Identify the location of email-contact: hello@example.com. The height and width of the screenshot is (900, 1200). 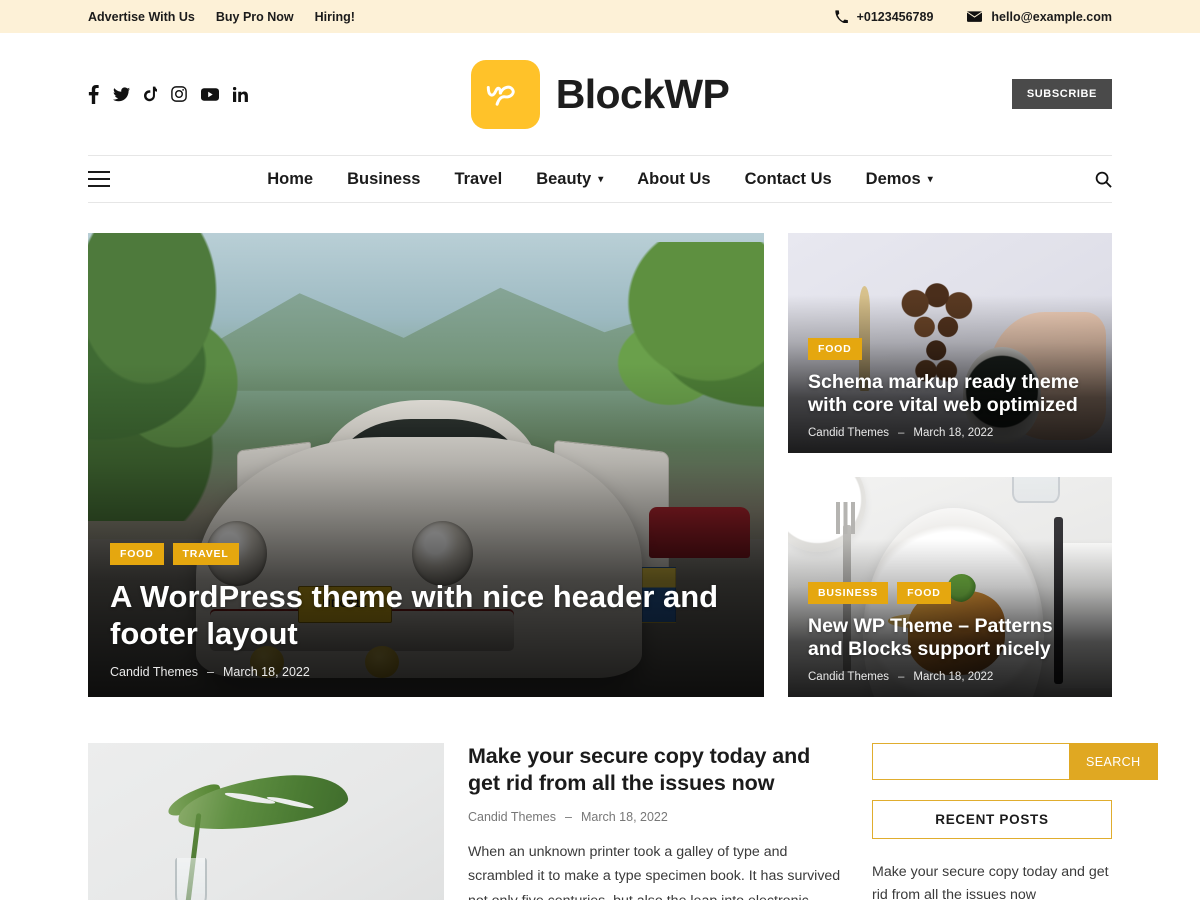
(1039, 17).